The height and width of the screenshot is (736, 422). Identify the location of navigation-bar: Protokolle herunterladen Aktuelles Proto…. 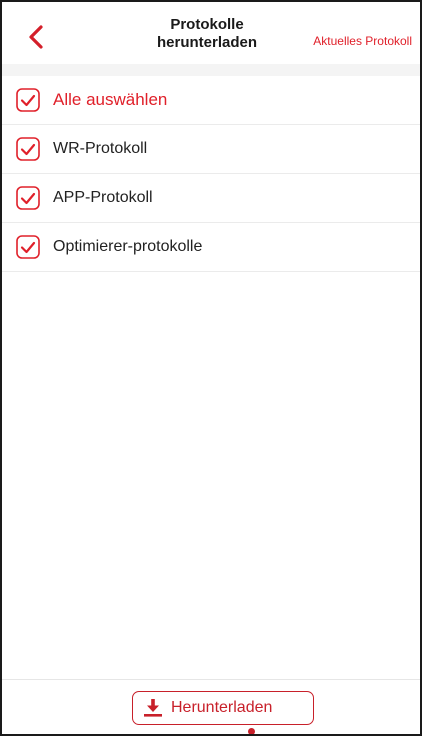
(211, 33).